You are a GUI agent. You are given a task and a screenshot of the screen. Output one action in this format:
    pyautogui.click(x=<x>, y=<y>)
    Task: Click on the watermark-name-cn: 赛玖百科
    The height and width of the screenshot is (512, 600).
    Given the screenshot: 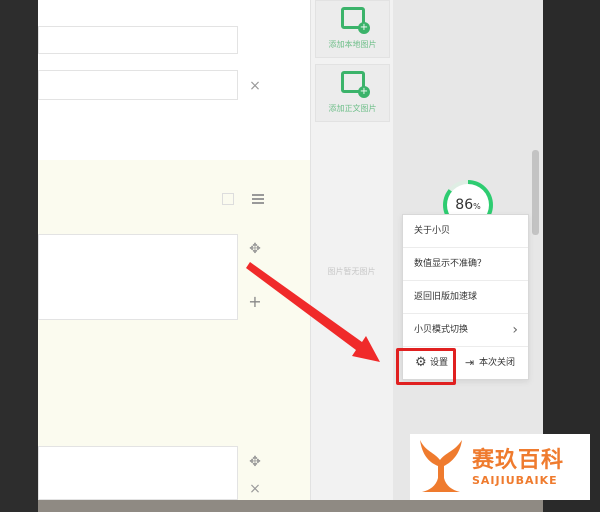 What is the action you would take?
    pyautogui.click(x=518, y=460)
    